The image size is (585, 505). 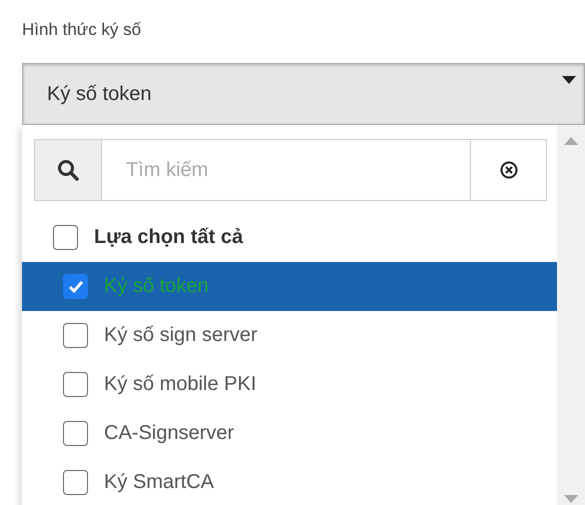 I want to click on option-label: Lựa chọn tất cả, so click(x=168, y=237).